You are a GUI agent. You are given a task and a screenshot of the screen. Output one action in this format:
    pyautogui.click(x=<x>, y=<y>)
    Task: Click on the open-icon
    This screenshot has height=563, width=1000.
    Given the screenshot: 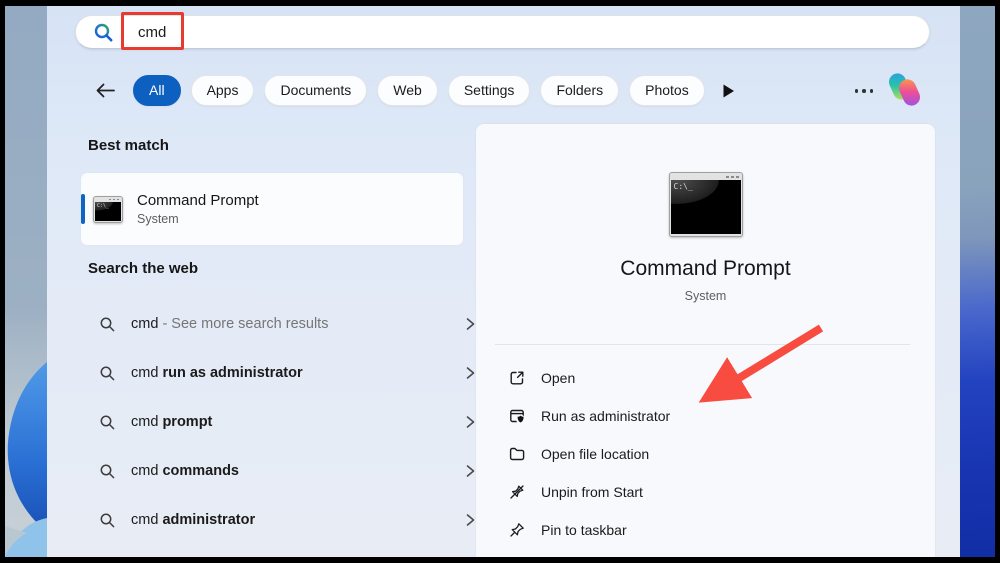 What is the action you would take?
    pyautogui.click(x=517, y=378)
    